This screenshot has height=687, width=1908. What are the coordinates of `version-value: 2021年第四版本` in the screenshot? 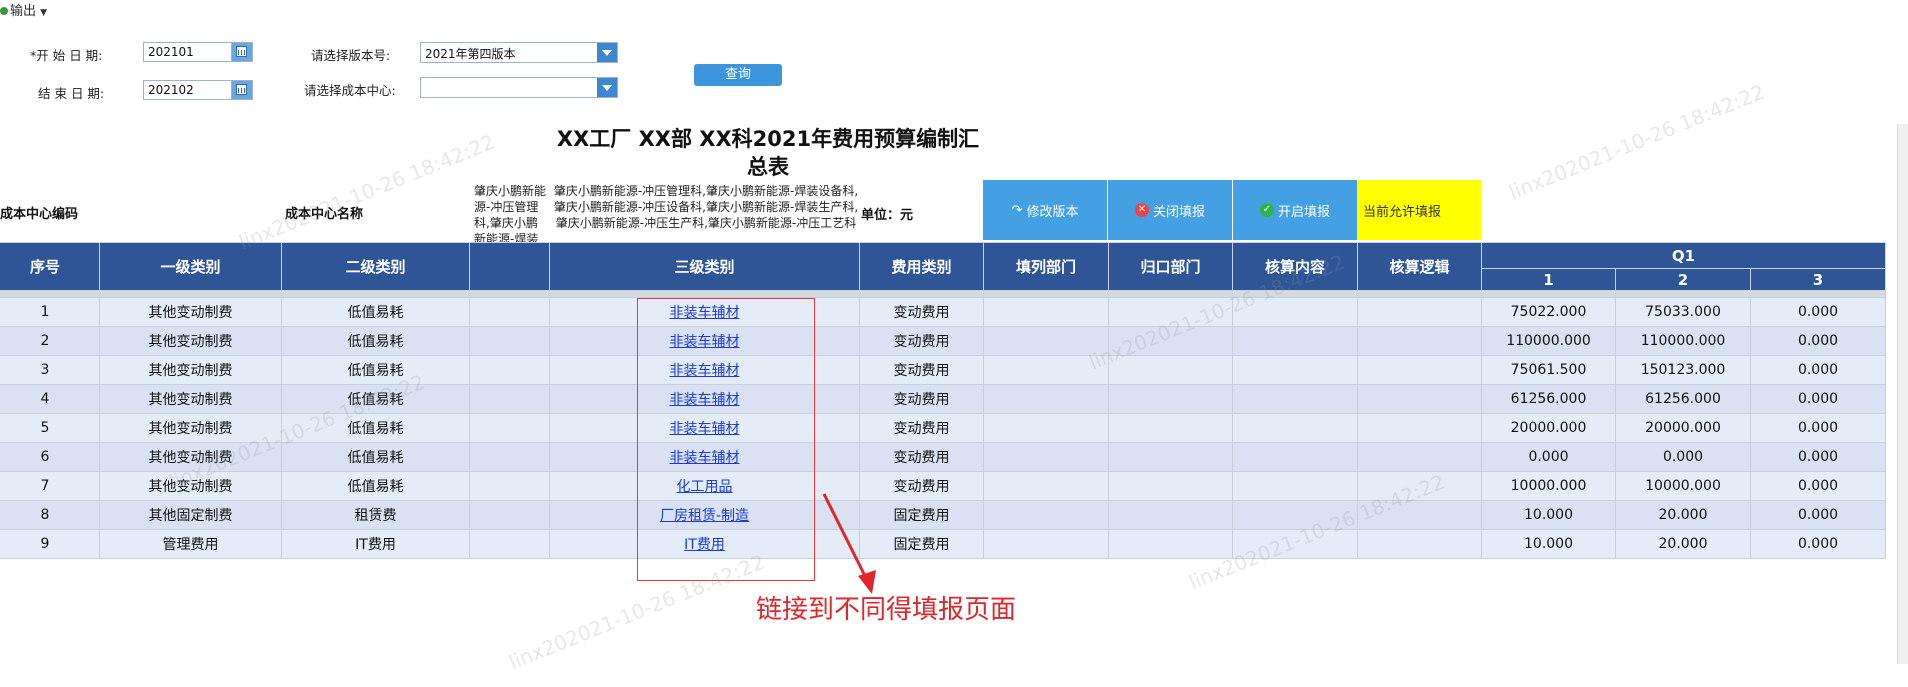 It's located at (470, 54).